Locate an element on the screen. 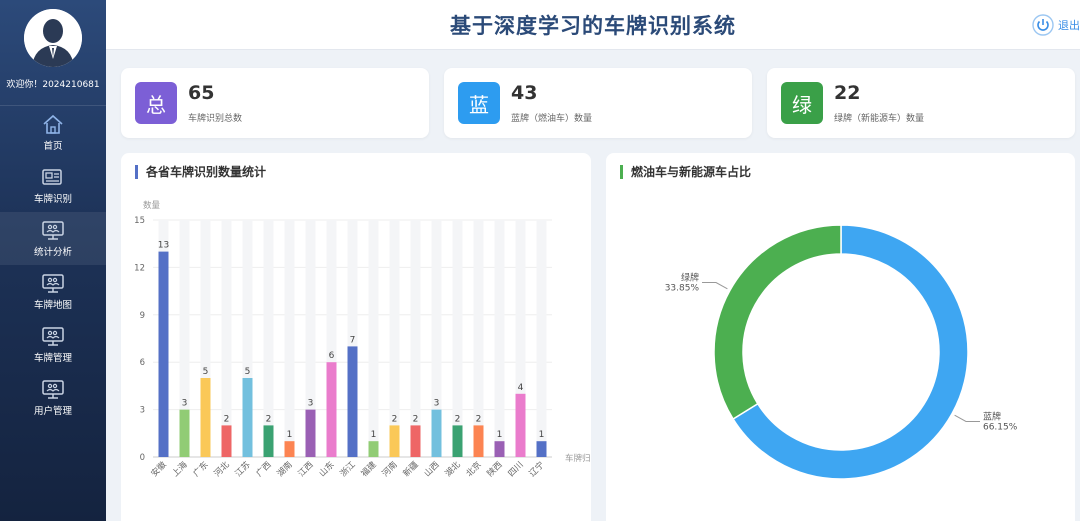  y-tick-label: 12 is located at coordinates (139, 268).